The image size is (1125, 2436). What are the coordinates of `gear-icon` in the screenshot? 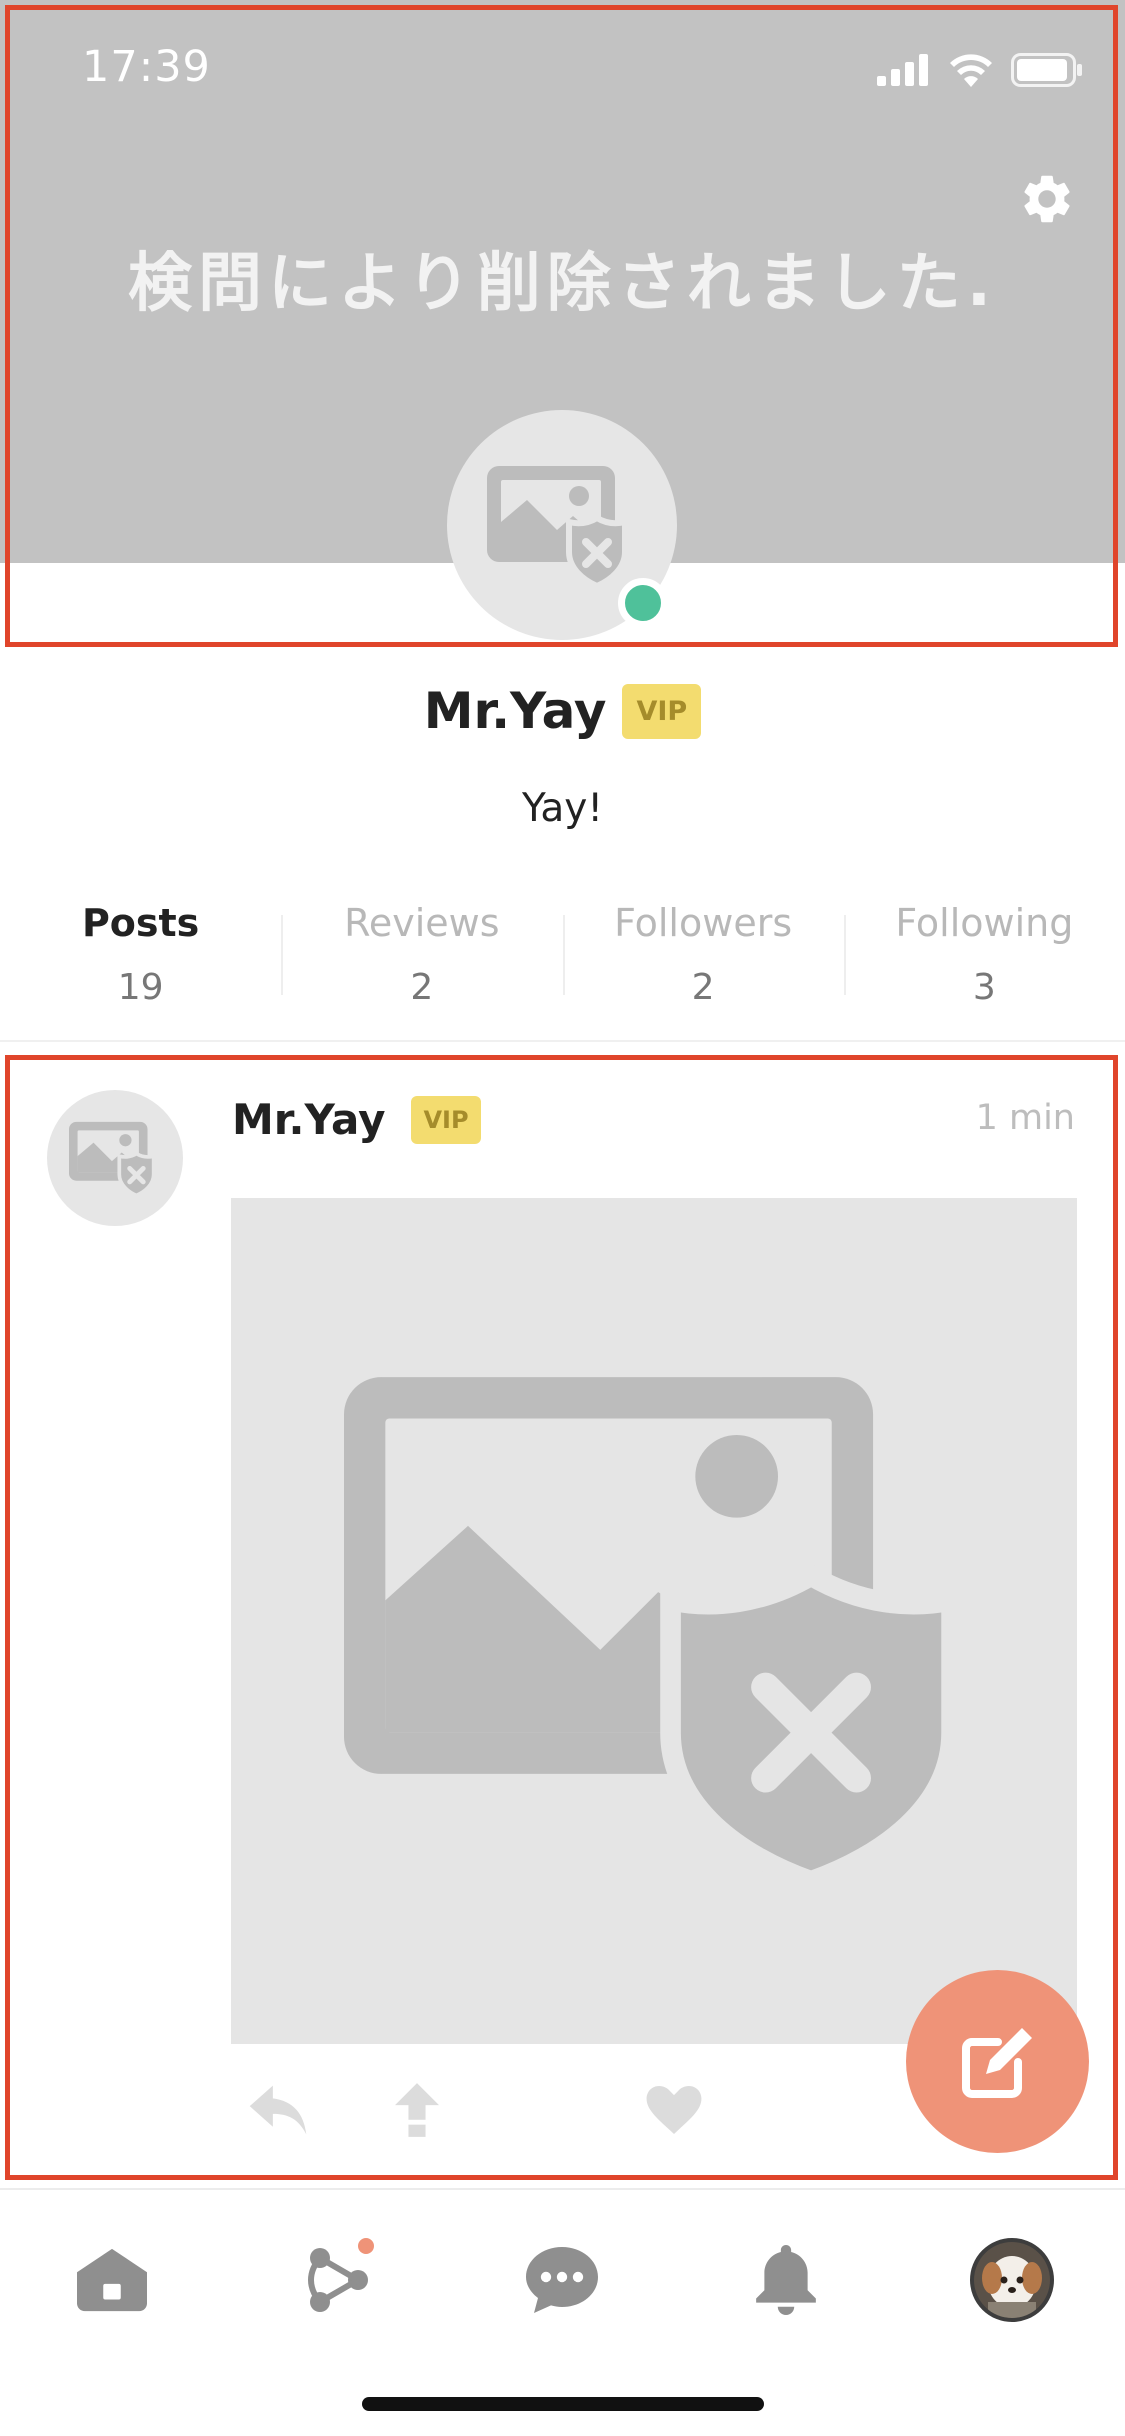 It's located at (1047, 199).